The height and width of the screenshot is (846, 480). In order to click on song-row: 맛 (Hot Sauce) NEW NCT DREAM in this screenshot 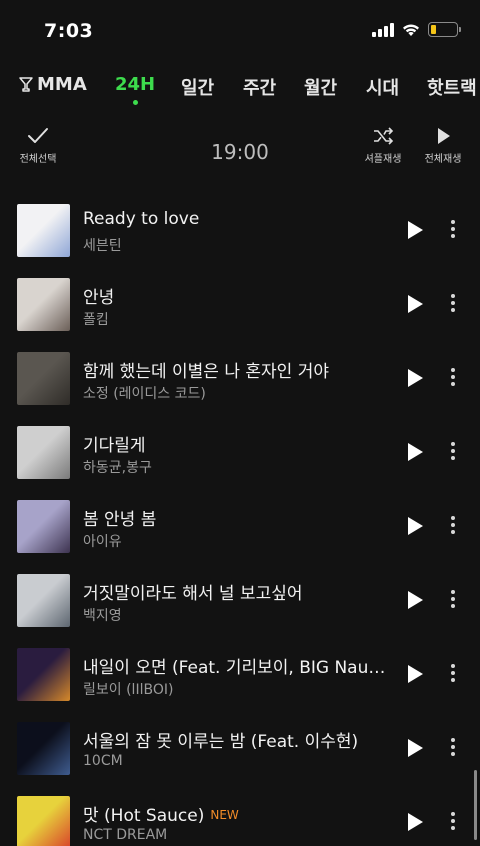, I will do `click(240, 815)`.